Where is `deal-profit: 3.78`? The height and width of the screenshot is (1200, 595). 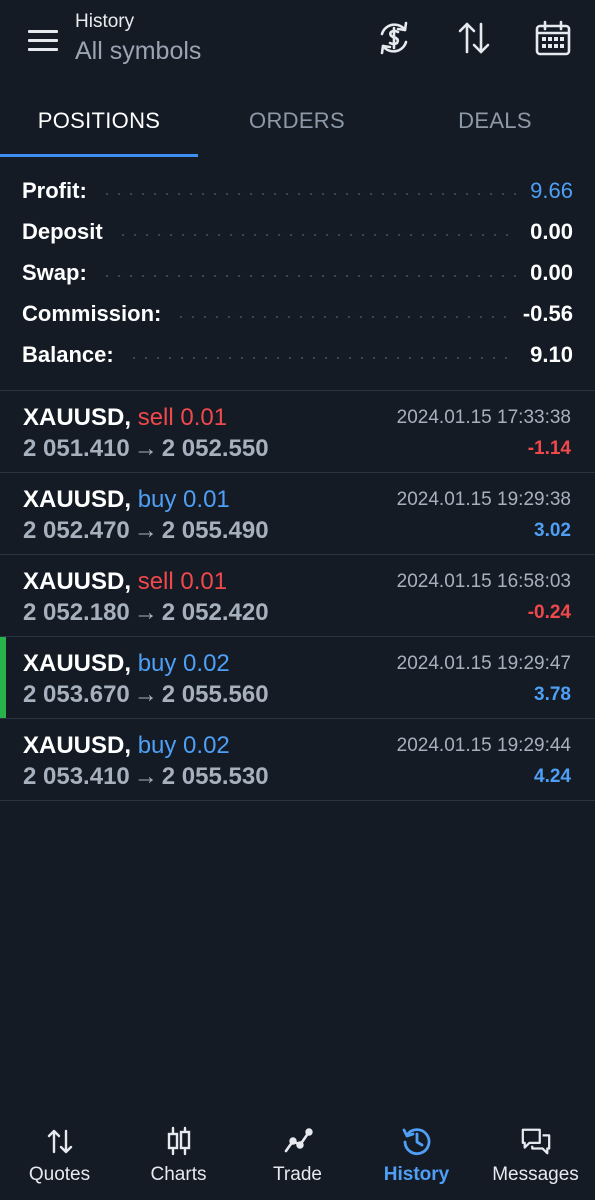
deal-profit: 3.78 is located at coordinates (552, 694).